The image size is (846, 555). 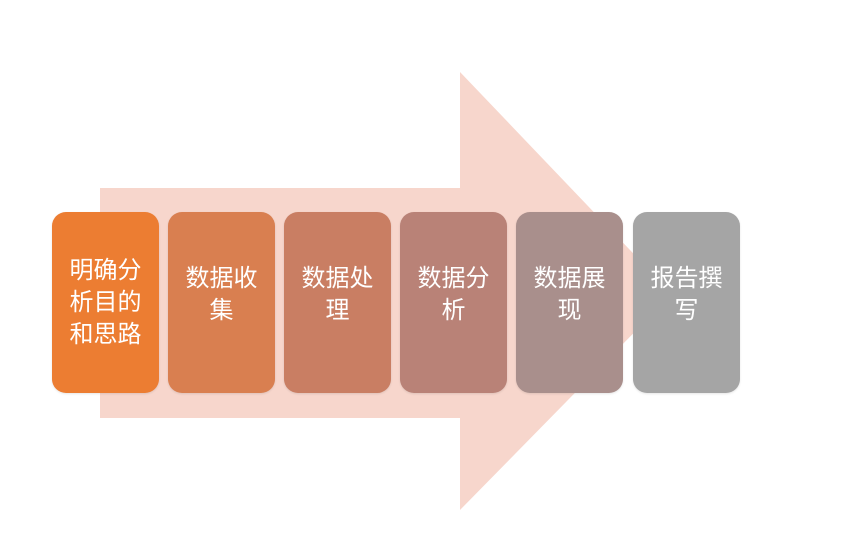 I want to click on step-data-analysis: 数据分析, so click(x=453, y=302).